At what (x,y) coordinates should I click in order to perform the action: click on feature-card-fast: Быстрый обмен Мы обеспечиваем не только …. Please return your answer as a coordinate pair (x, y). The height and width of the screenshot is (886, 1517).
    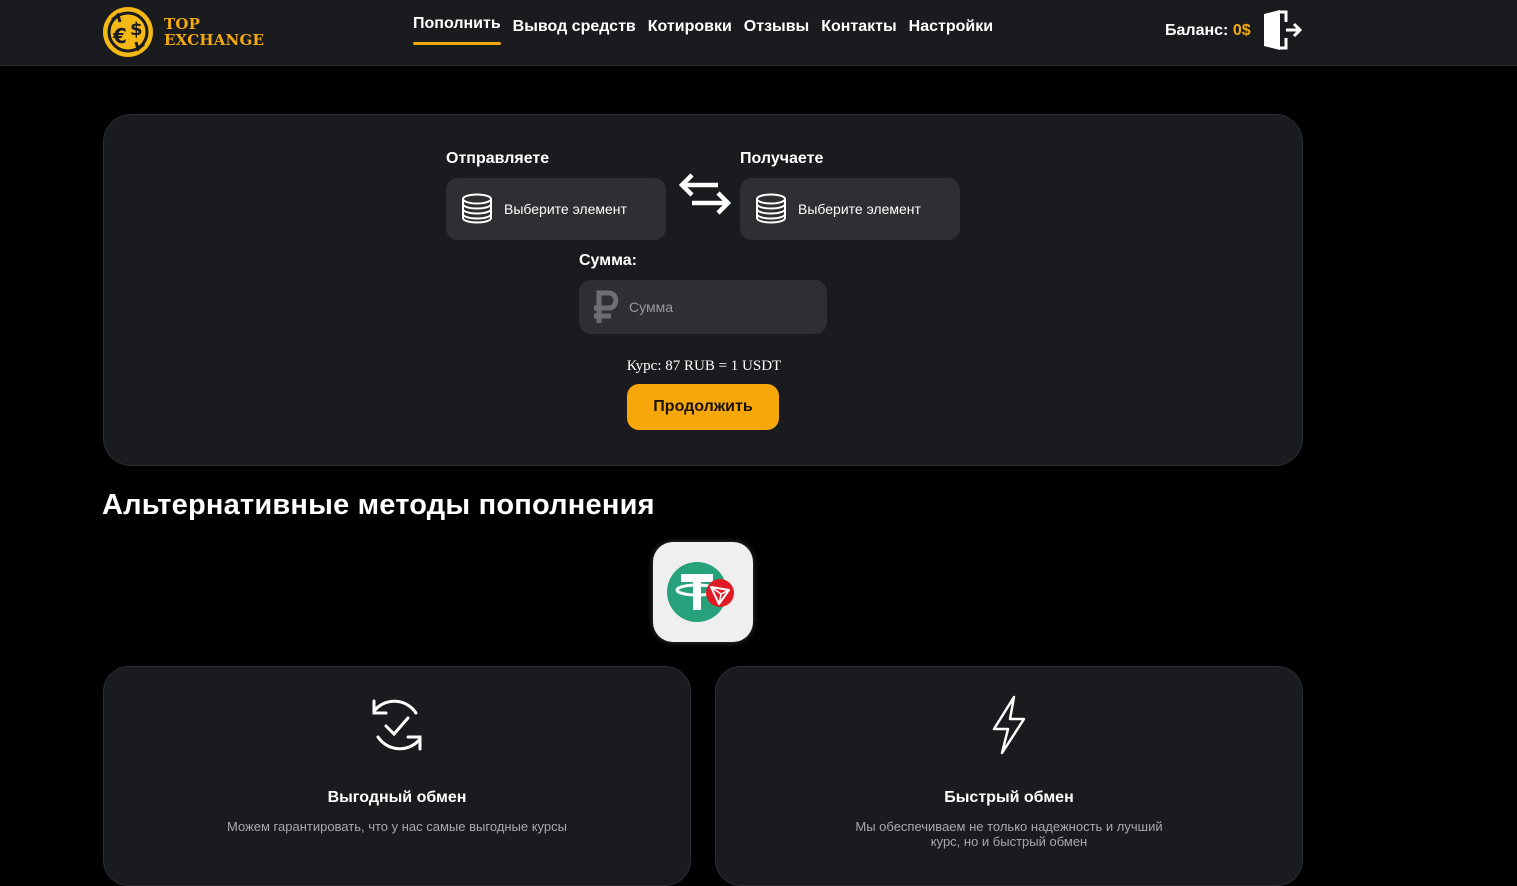
    Looking at the image, I should click on (1009, 776).